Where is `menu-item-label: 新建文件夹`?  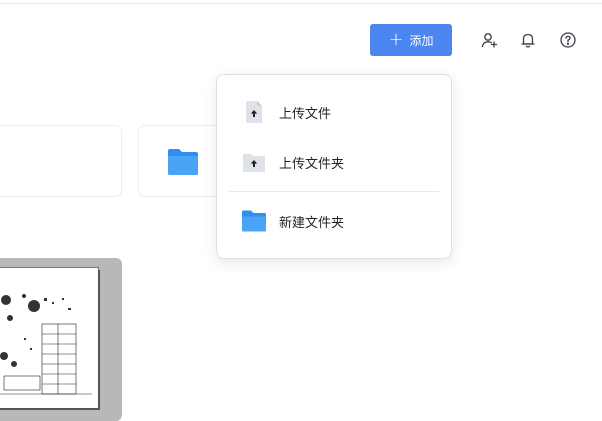 menu-item-label: 新建文件夹 is located at coordinates (312, 223).